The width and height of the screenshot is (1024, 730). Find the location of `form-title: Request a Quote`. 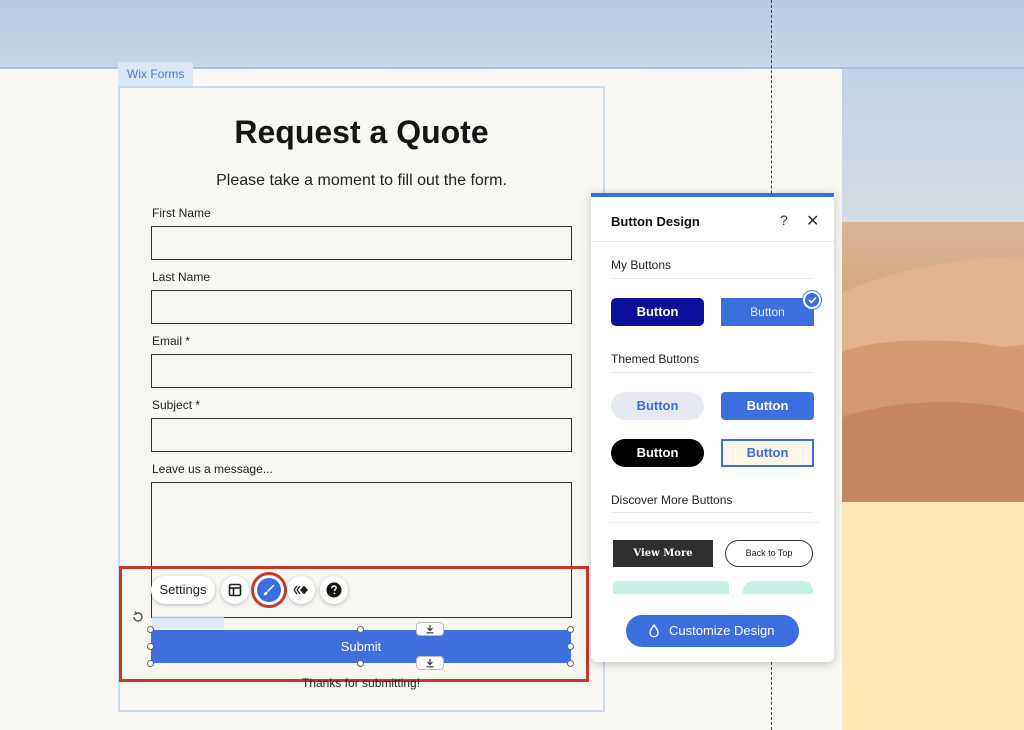

form-title: Request a Quote is located at coordinates (361, 132).